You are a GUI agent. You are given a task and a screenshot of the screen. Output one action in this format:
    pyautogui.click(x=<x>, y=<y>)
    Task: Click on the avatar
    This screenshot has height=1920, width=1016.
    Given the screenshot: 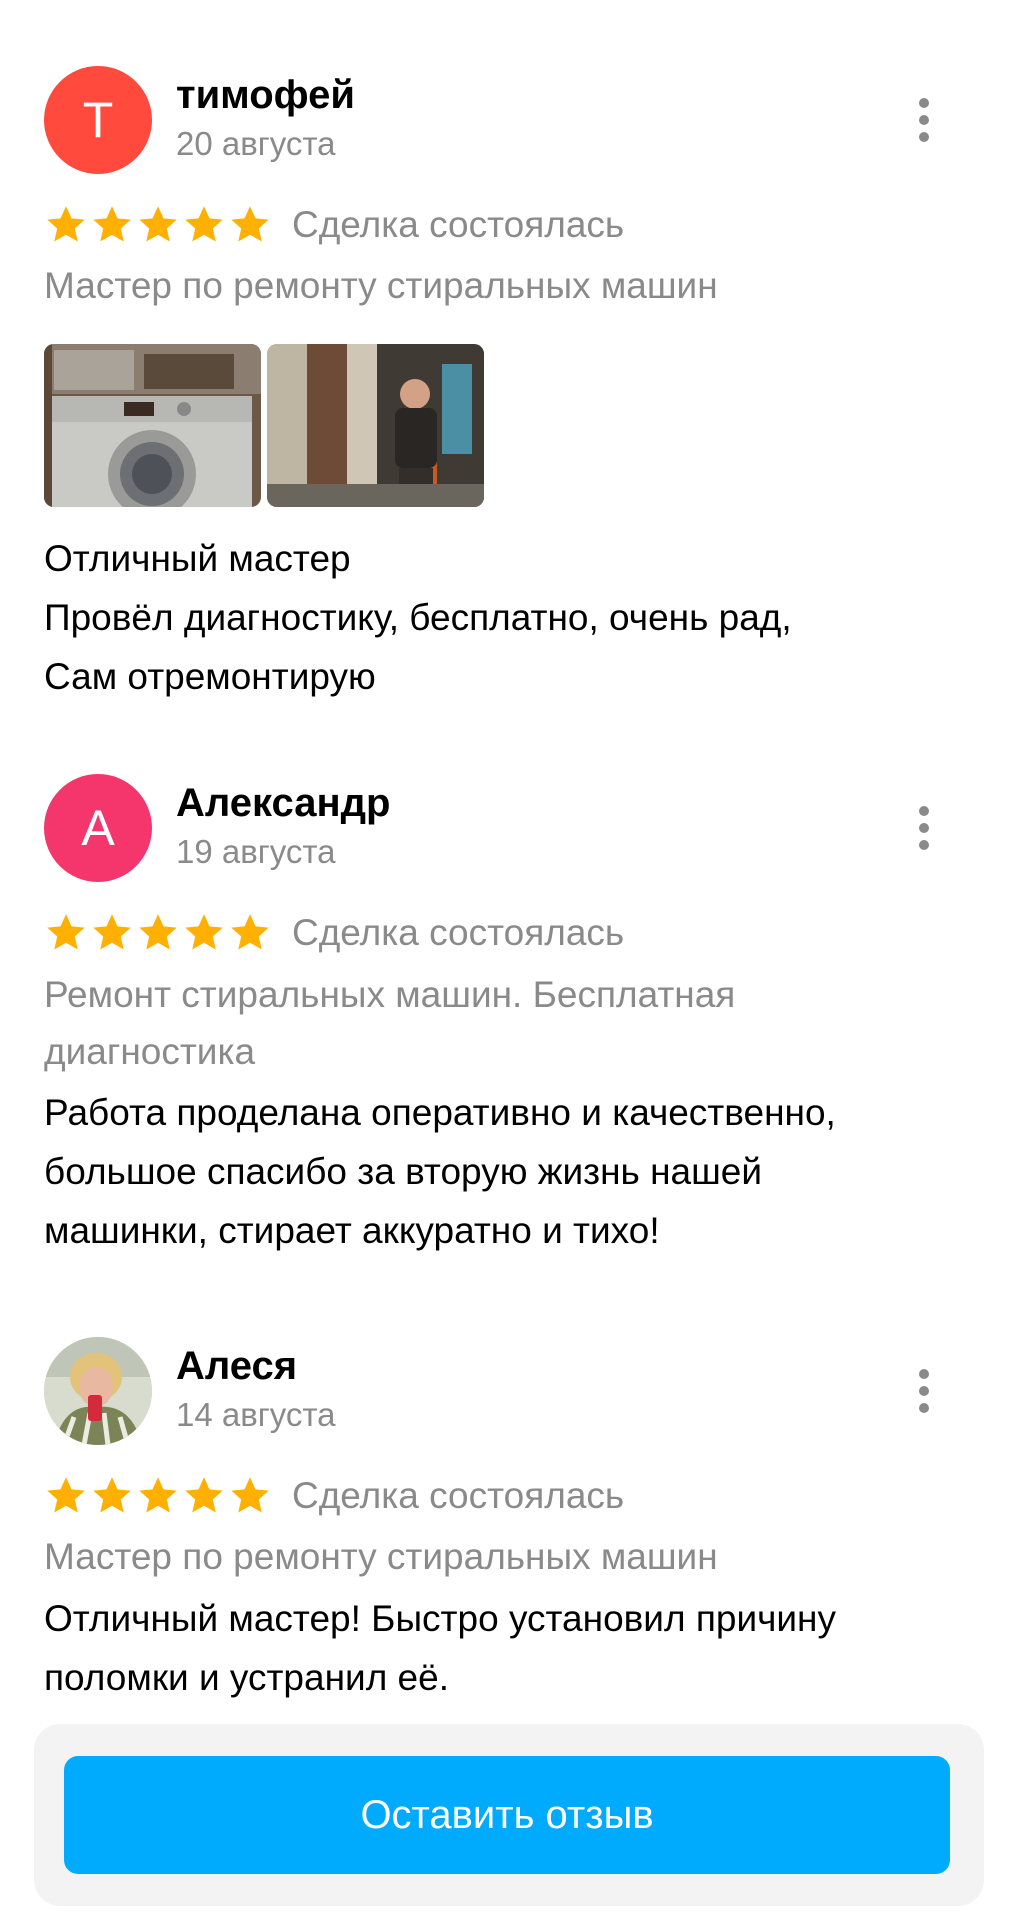 What is the action you would take?
    pyautogui.click(x=98, y=1391)
    